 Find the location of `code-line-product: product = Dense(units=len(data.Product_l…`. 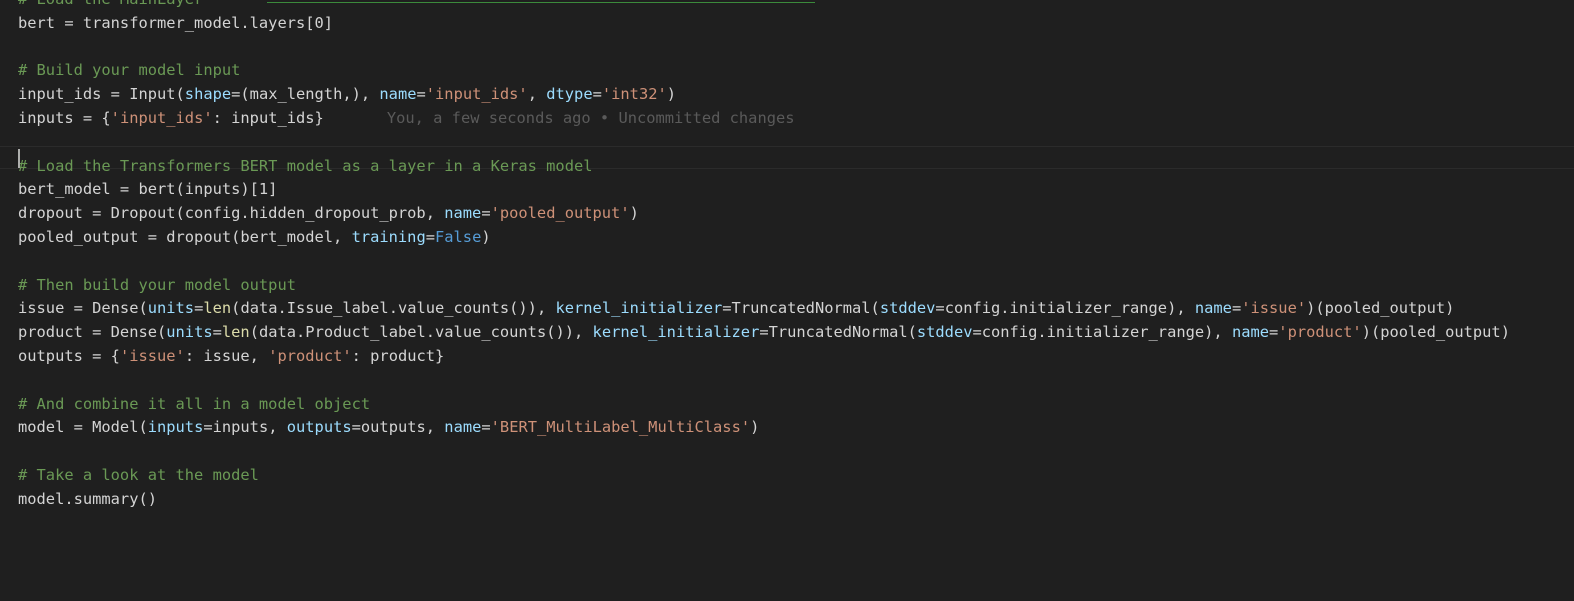

code-line-product: product = Dense(units=len(data.Product_l… is located at coordinates (764, 333).